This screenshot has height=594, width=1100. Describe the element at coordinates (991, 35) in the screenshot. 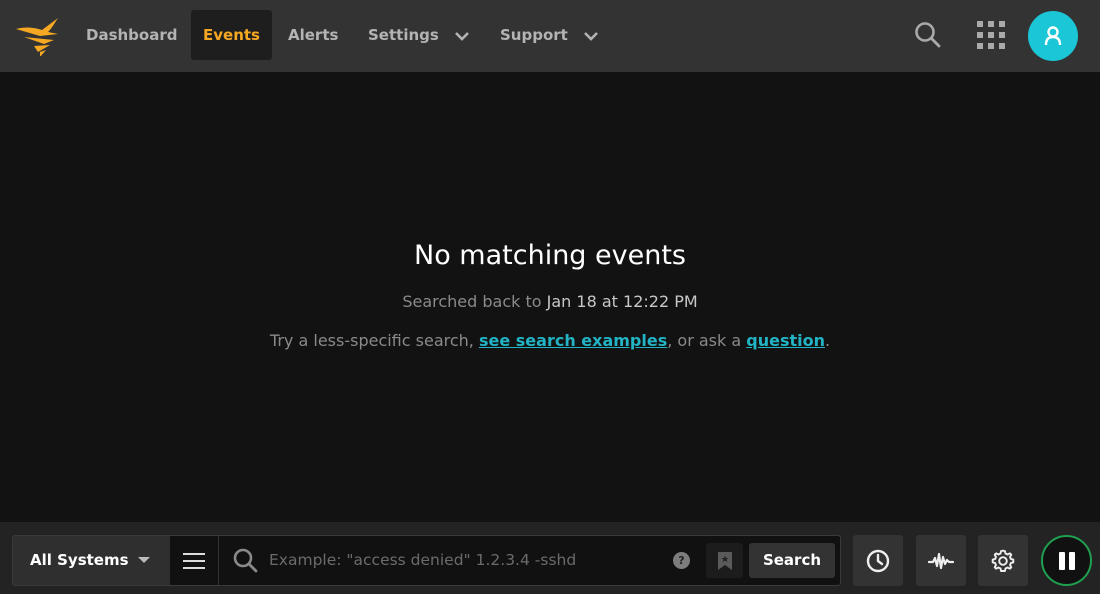

I see `apps-grid-icon` at that location.